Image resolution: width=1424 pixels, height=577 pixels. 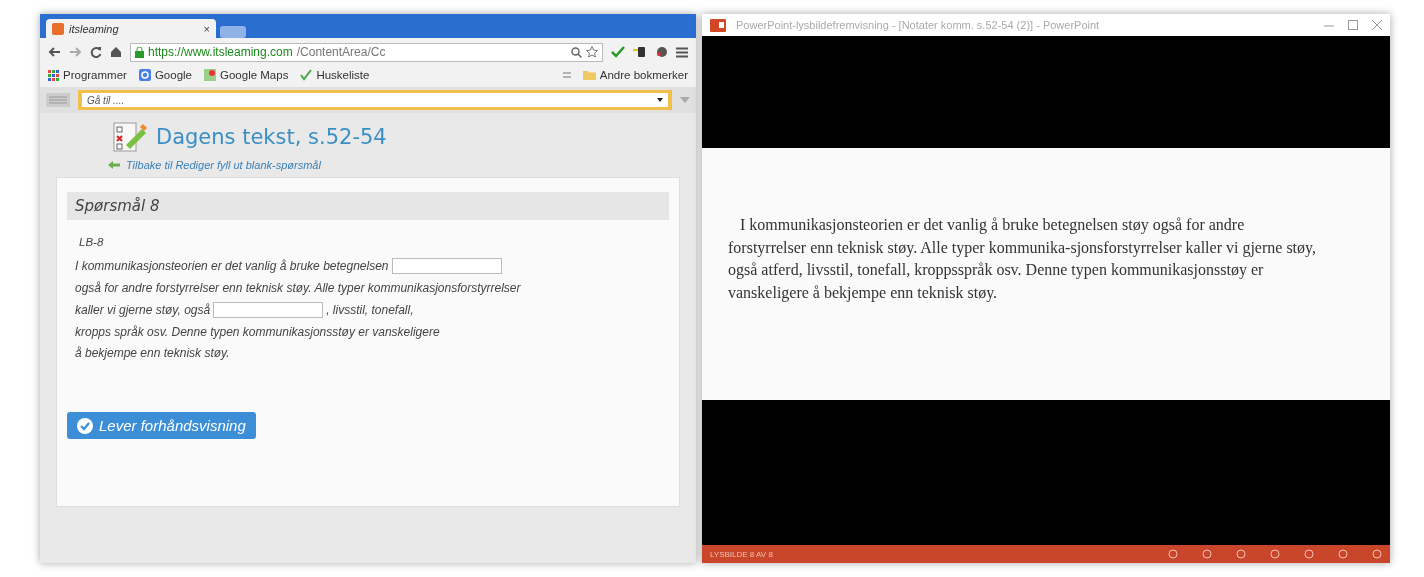 What do you see at coordinates (592, 52) in the screenshot?
I see `star-icon` at bounding box center [592, 52].